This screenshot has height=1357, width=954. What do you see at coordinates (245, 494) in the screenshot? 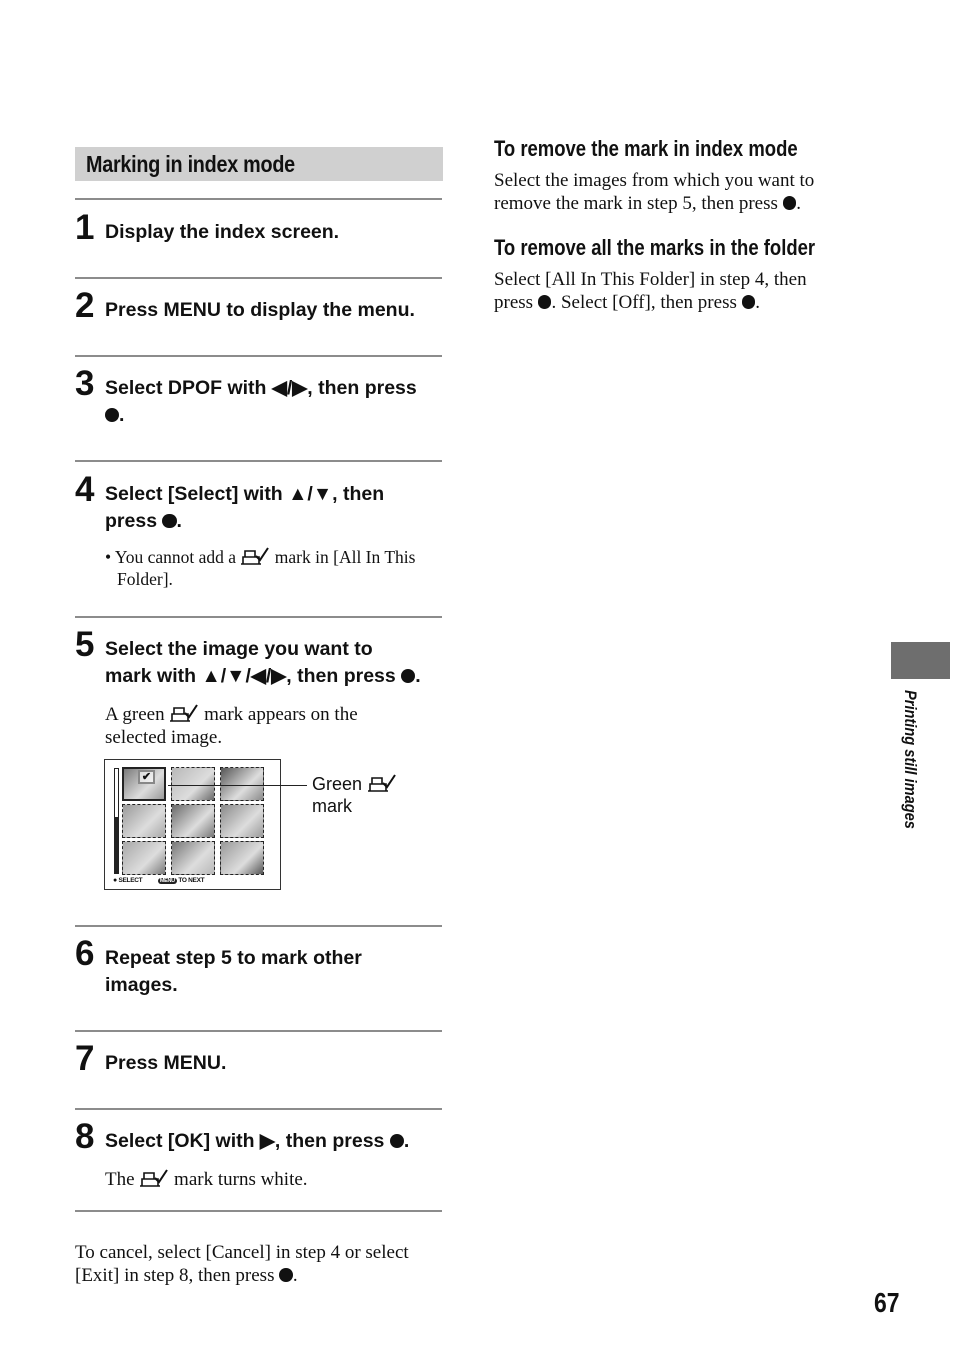
I see `step-text-part: Select [Select] with ▲/▼, then` at bounding box center [245, 494].